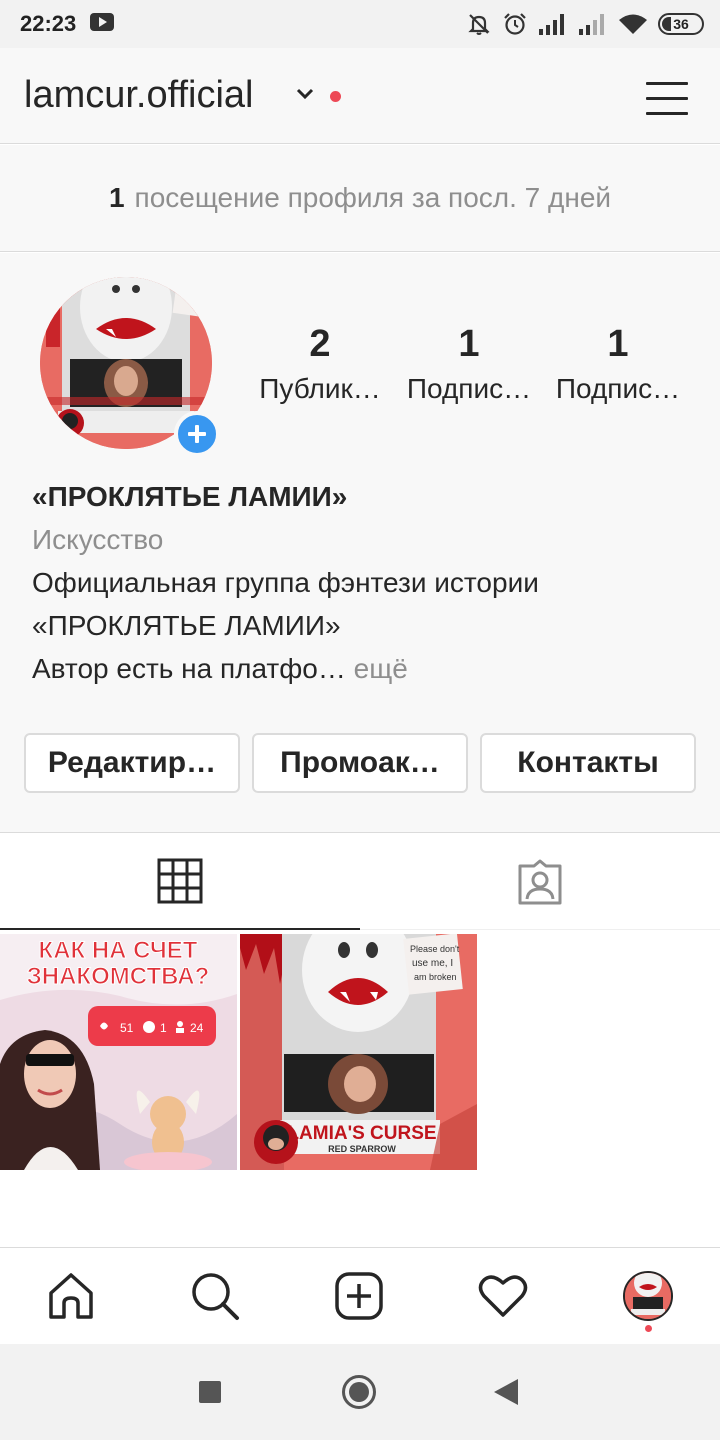 The height and width of the screenshot is (1440, 720). What do you see at coordinates (479, 24) in the screenshot?
I see `mute-icon` at bounding box center [479, 24].